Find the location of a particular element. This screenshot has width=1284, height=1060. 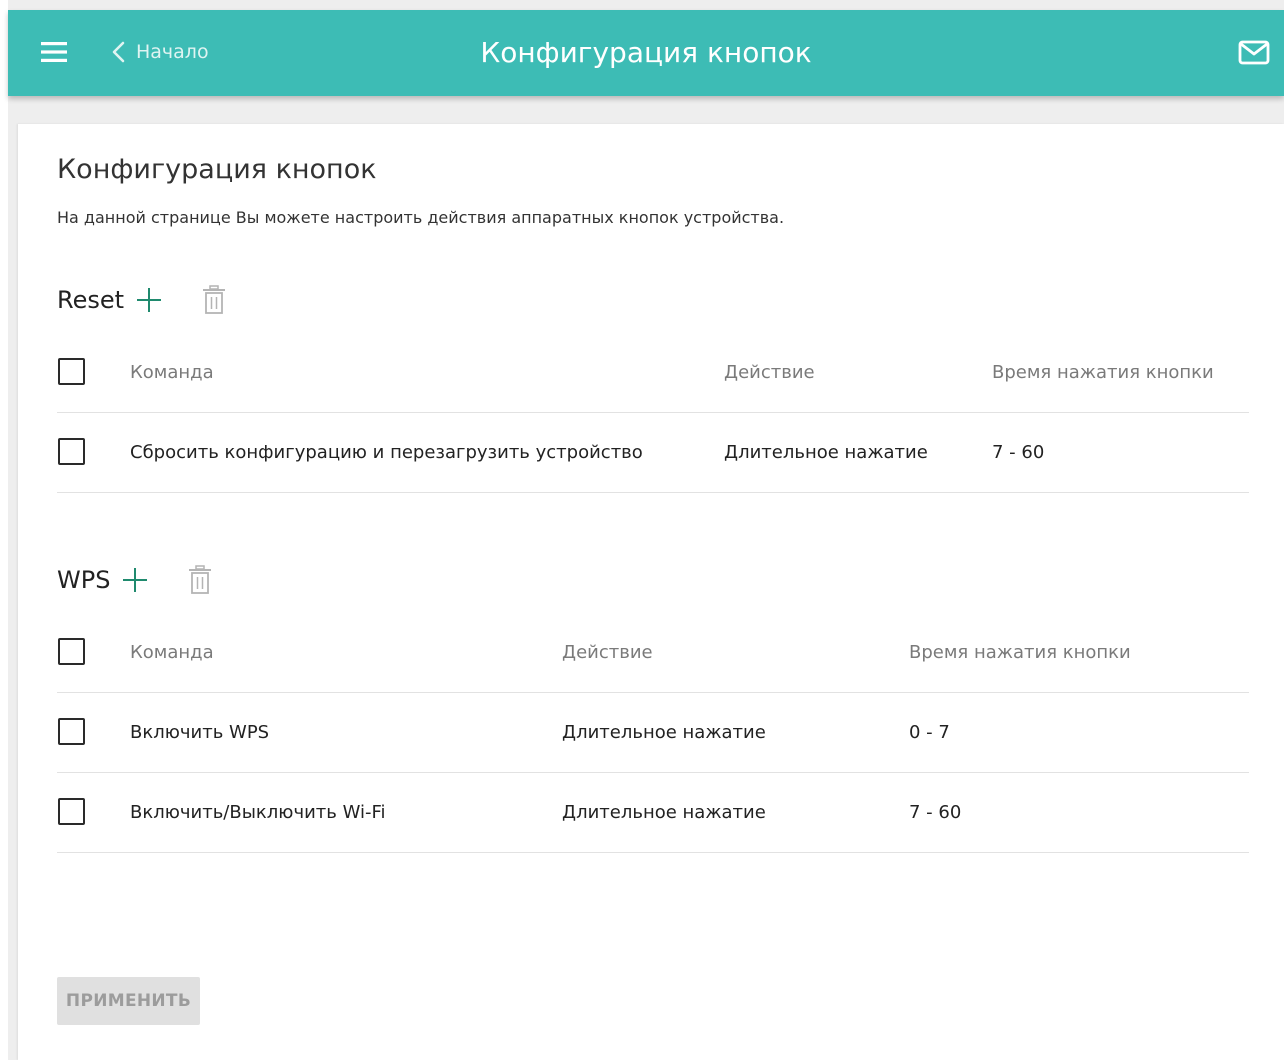

section-header-wps: WPS is located at coordinates (134, 580).